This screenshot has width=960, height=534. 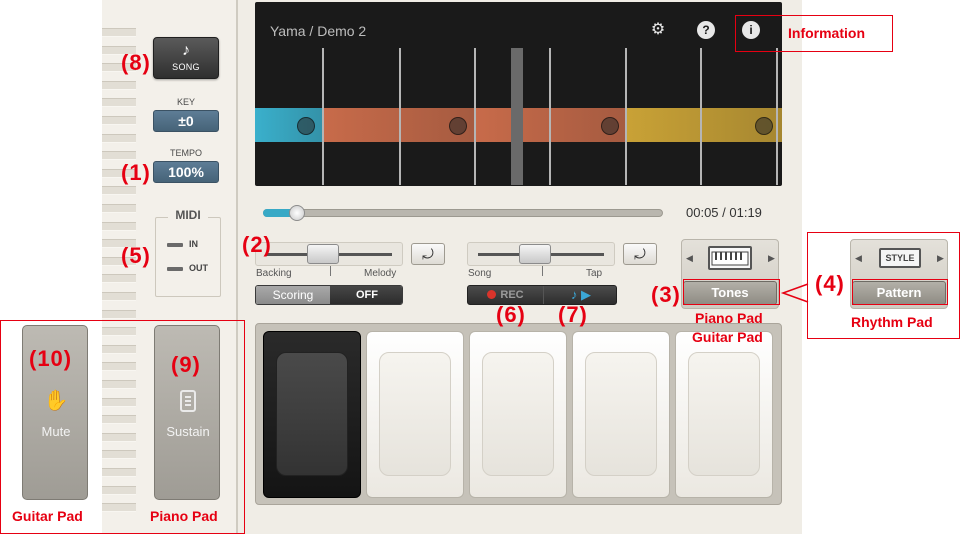 I want to click on annotation-1: (1), so click(x=136, y=172).